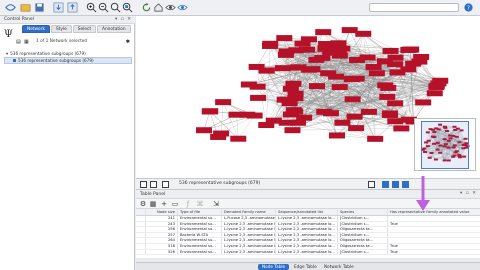 This screenshot has height=270, width=480. I want to click on add-column-icon: +, so click(164, 204).